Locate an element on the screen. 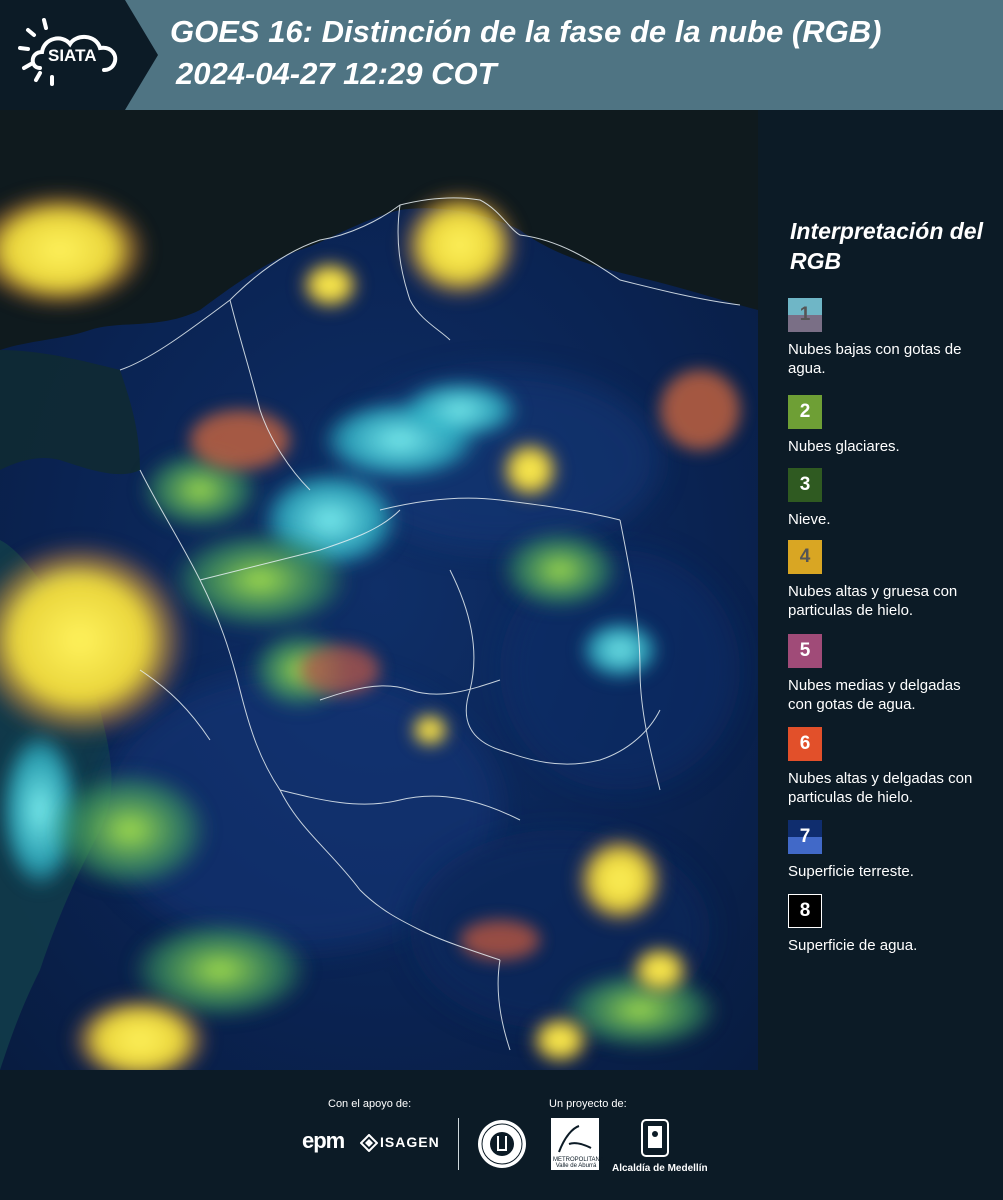 The width and height of the screenshot is (1003, 1200). legend-swatch-4: 4 is located at coordinates (805, 557).